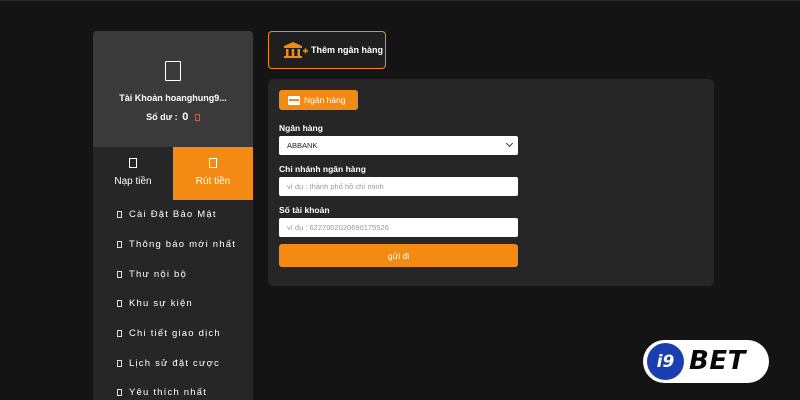  I want to click on sidebar-item-bet-history: Lịch sử đặt cược, so click(173, 363).